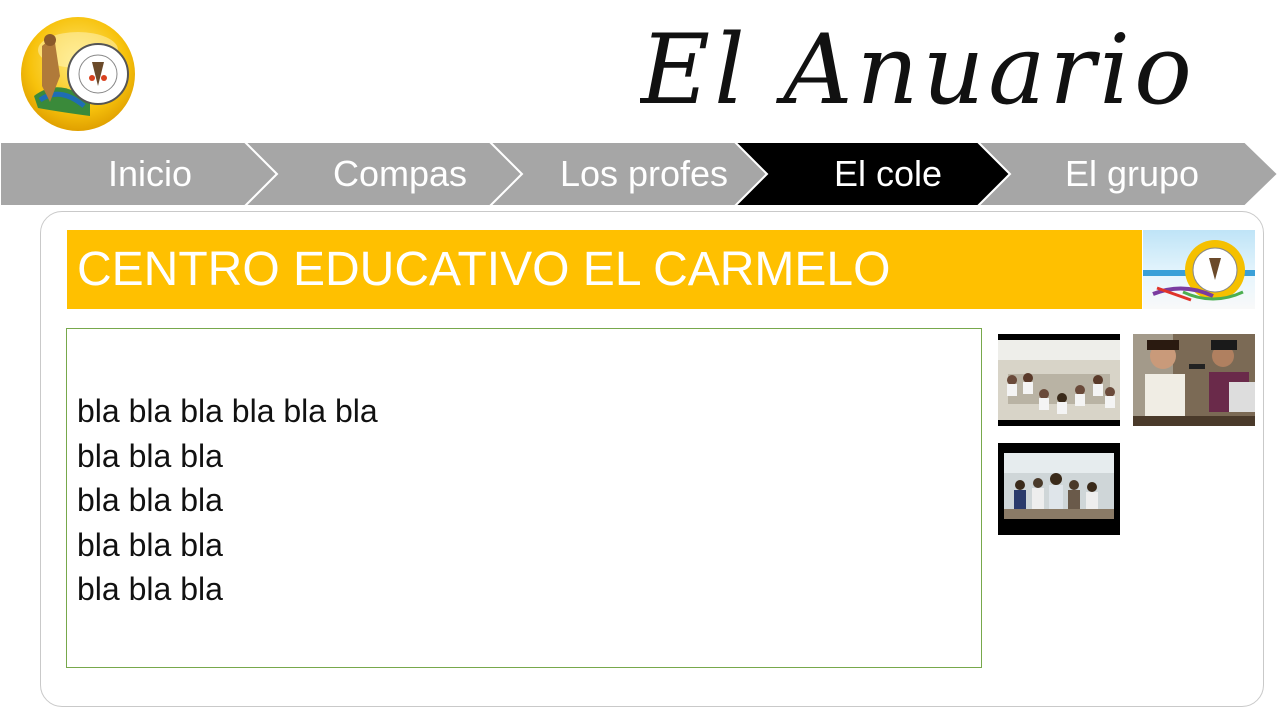 The height and width of the screenshot is (720, 1280). I want to click on classroom-photo, so click(1059, 380).